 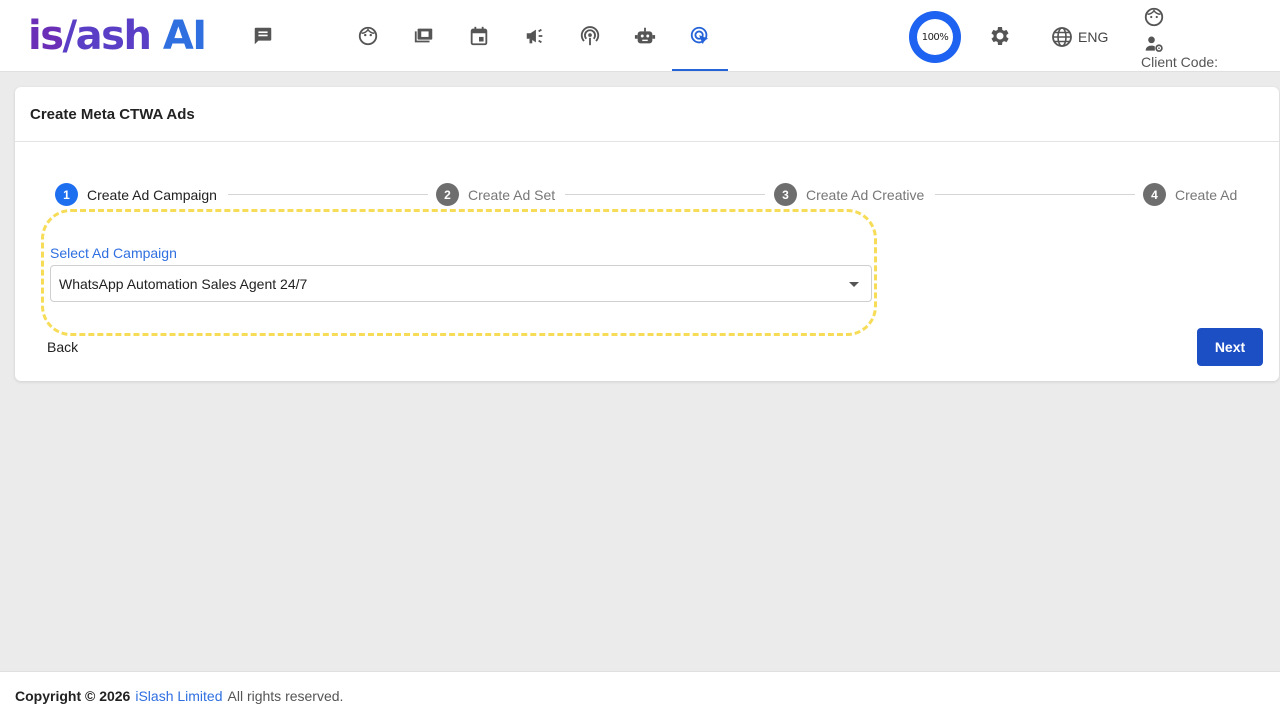 I want to click on rights-text: All rights reserved., so click(x=285, y=696).